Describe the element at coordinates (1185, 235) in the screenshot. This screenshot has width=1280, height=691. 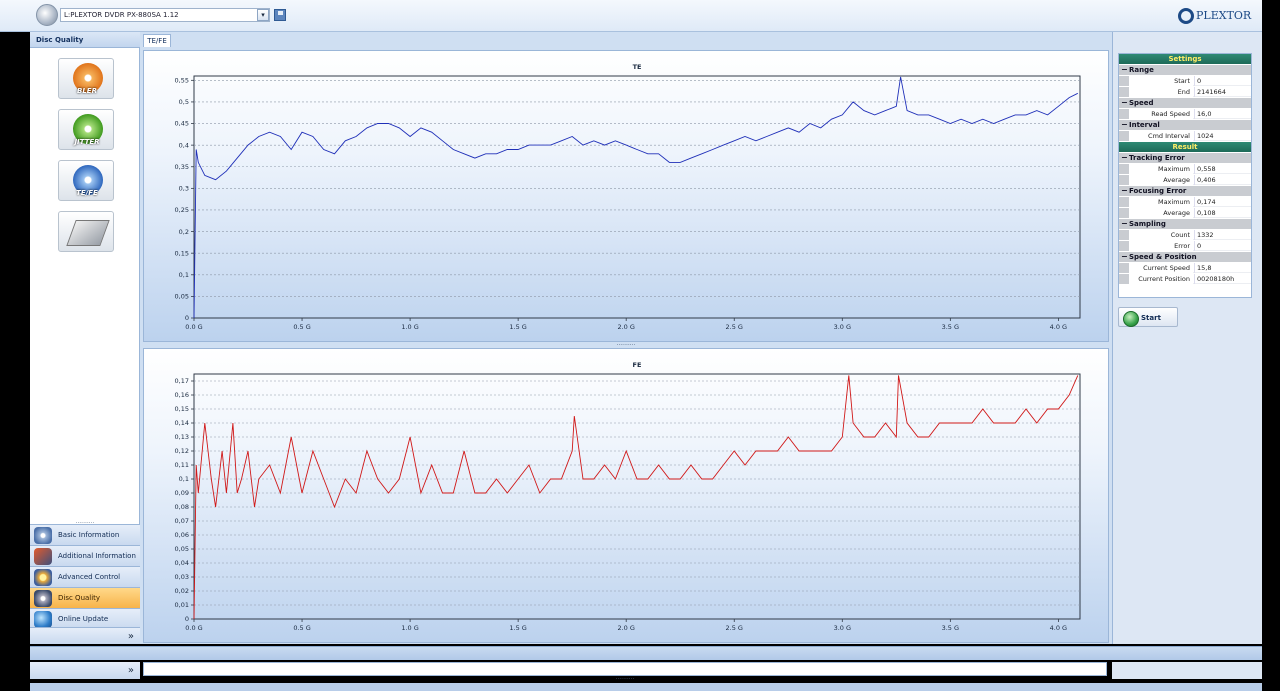
I see `property-row: Count 1332` at that location.